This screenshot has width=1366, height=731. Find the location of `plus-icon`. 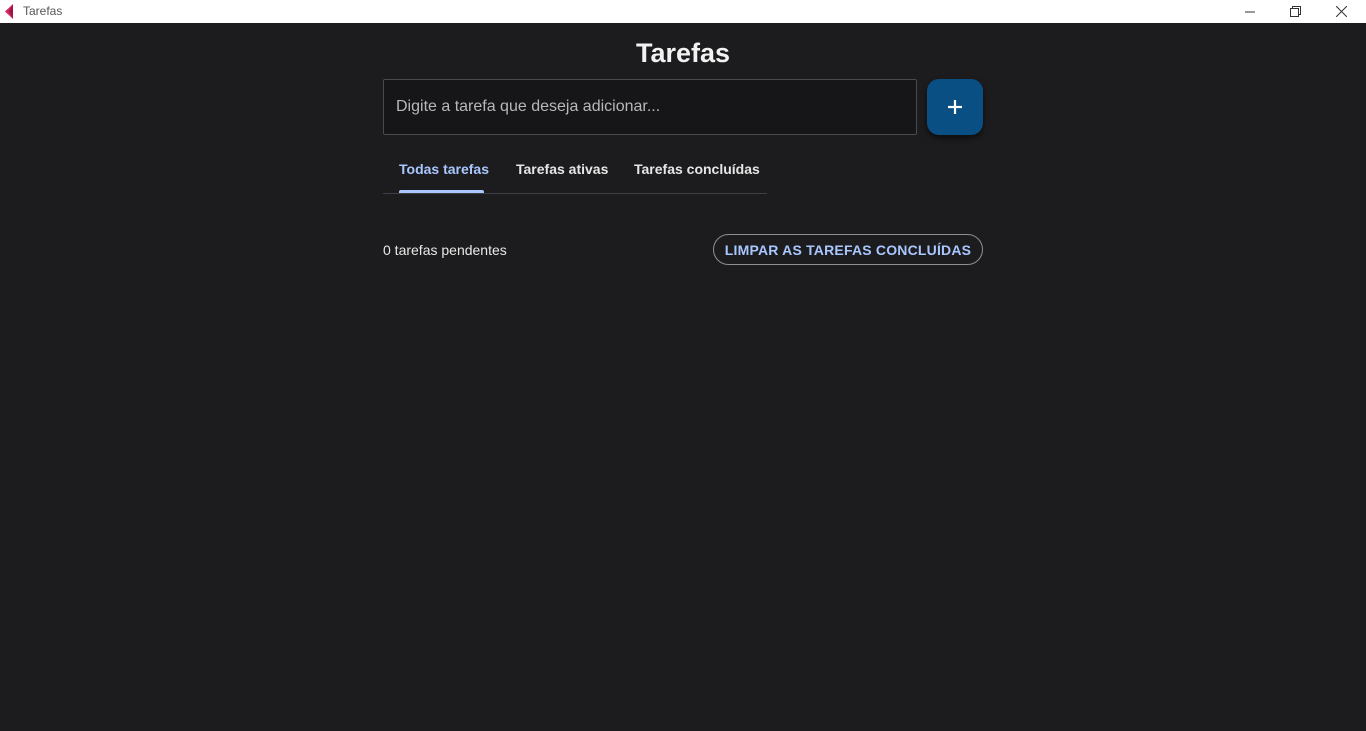

plus-icon is located at coordinates (955, 107).